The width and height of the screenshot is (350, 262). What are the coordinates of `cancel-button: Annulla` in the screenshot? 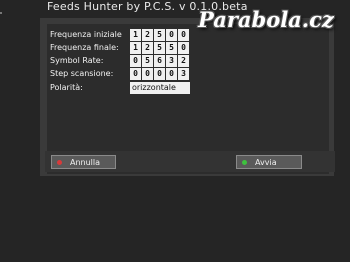 It's located at (83, 162).